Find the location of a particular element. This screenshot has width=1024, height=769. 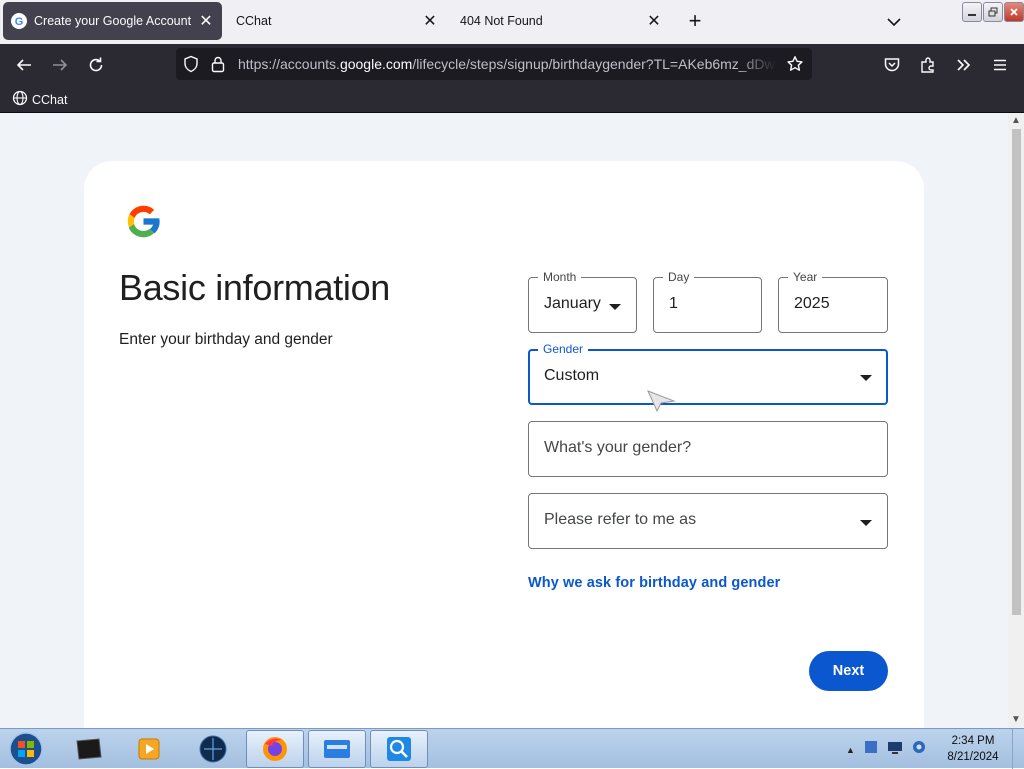

tray-network-icon is located at coordinates (919, 749).